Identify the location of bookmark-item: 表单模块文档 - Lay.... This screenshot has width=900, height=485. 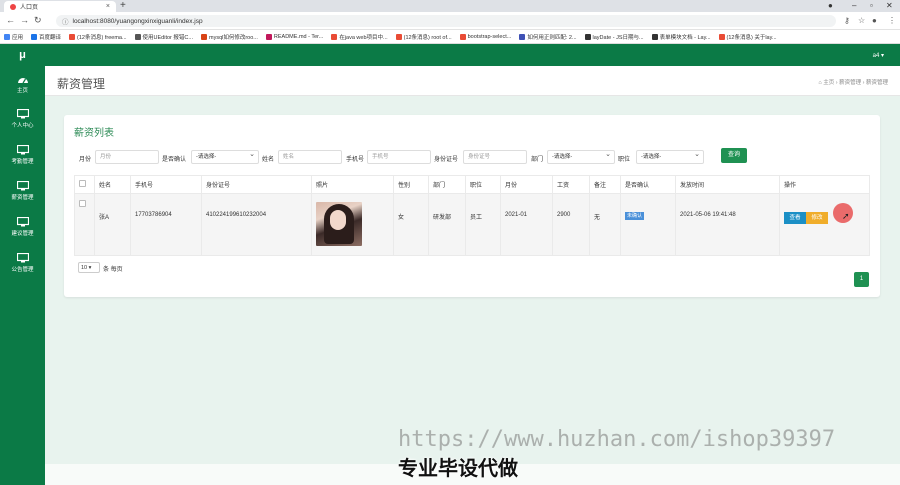
(681, 37).